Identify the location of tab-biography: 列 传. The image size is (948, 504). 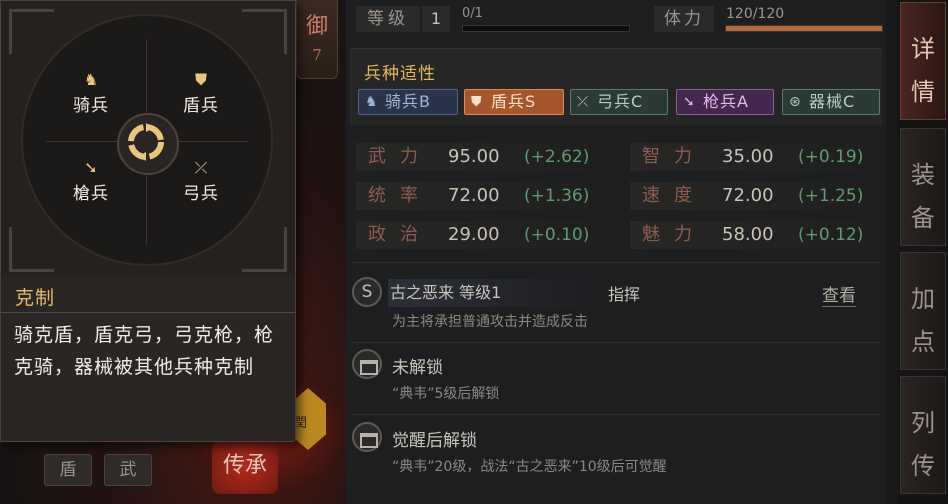
(923, 435).